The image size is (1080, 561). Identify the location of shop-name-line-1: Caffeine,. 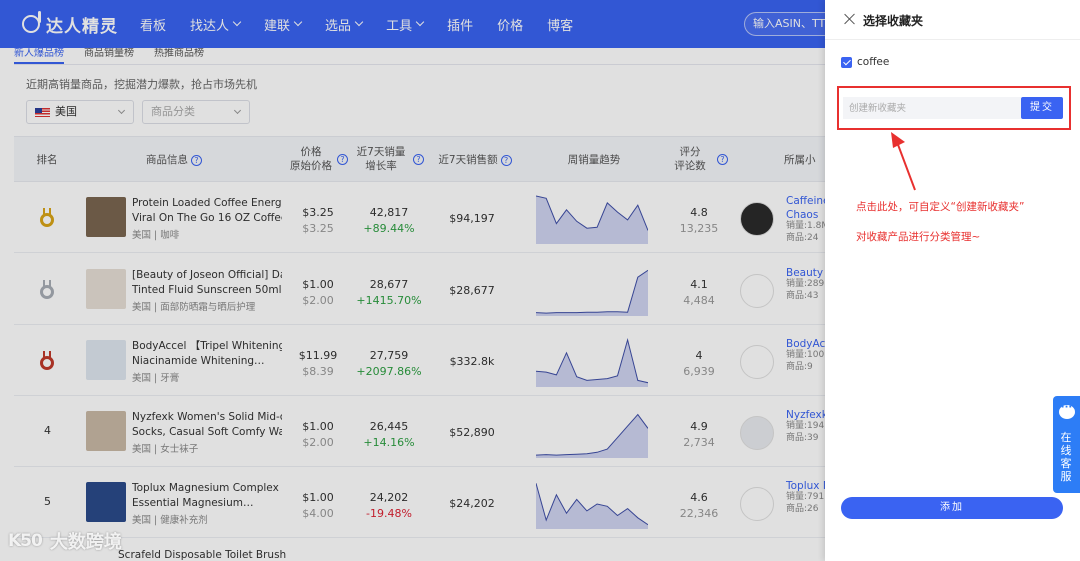
(805, 201).